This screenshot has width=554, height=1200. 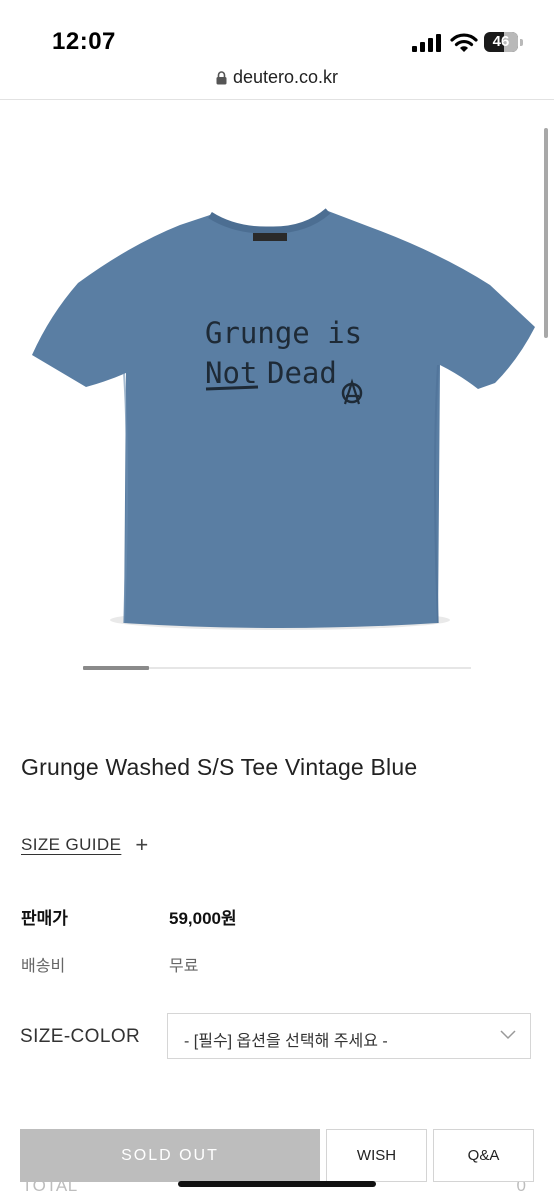 I want to click on price-value: 59,000원, so click(x=203, y=918).